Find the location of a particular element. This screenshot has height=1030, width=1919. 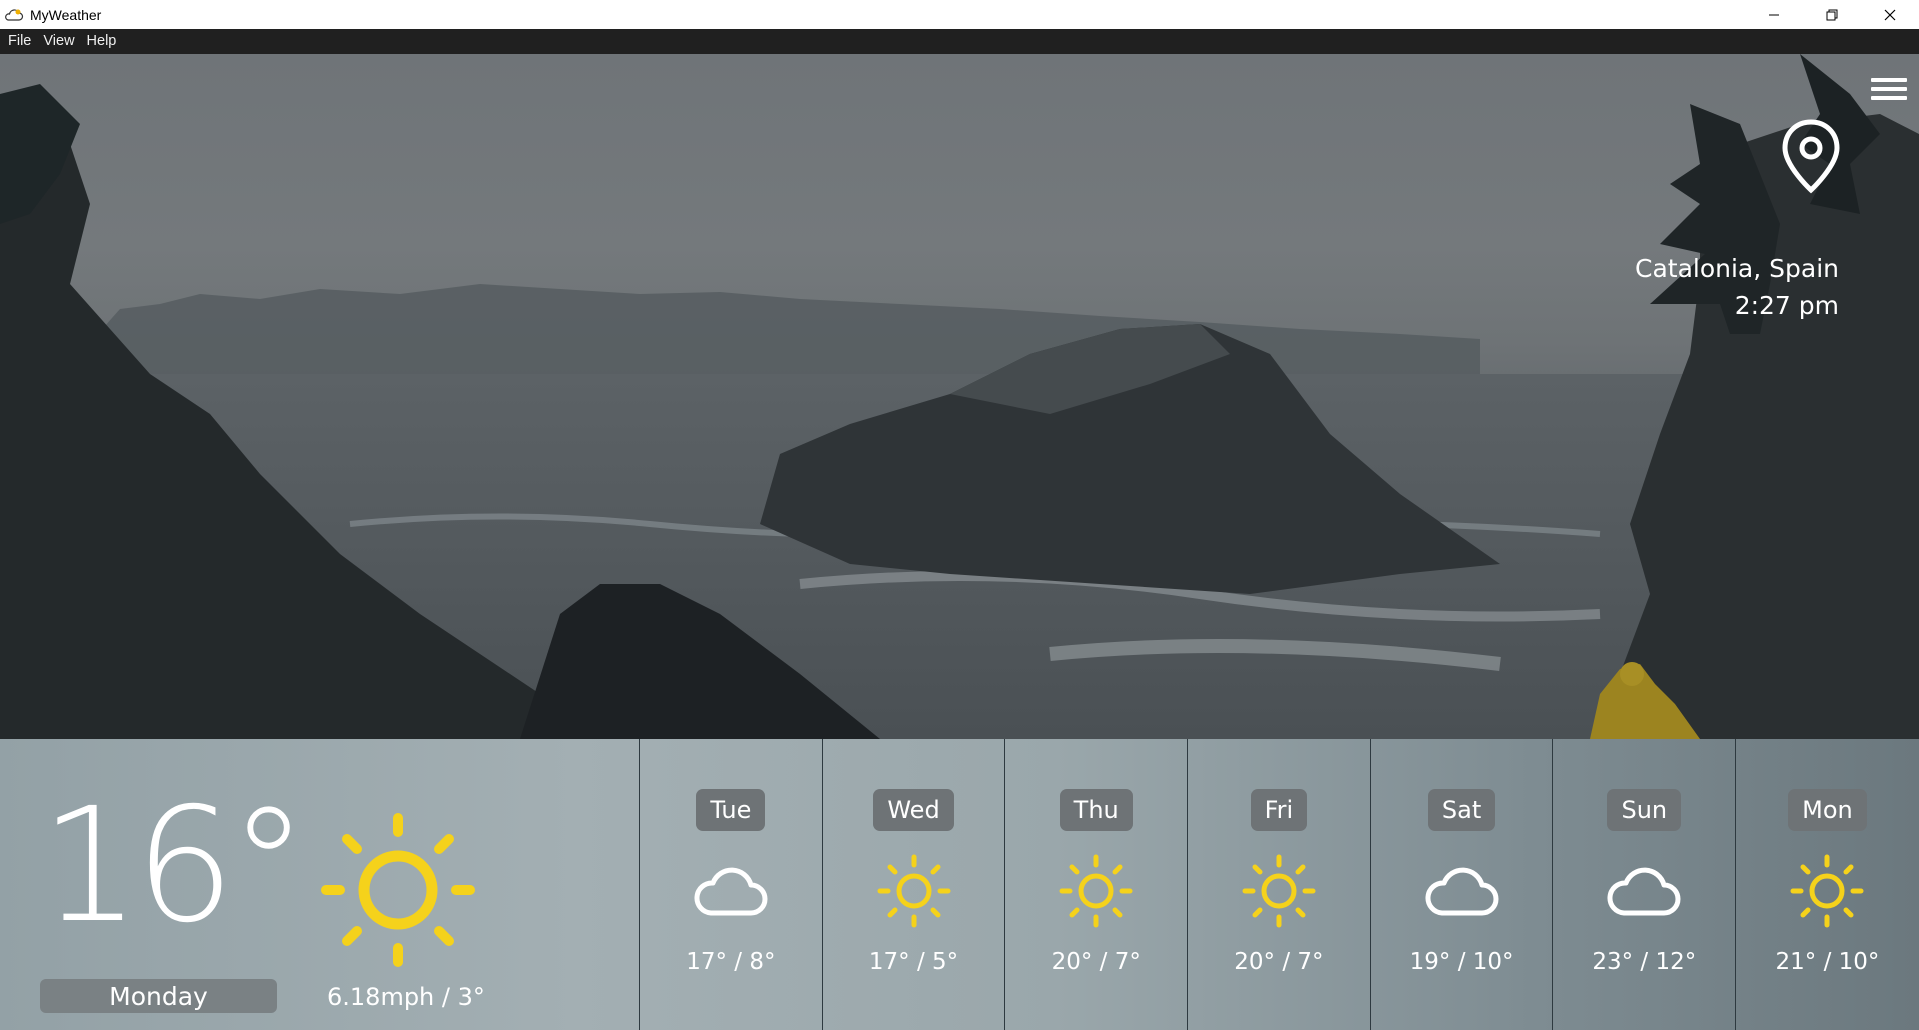

app-cloud-icon is located at coordinates (14, 14).